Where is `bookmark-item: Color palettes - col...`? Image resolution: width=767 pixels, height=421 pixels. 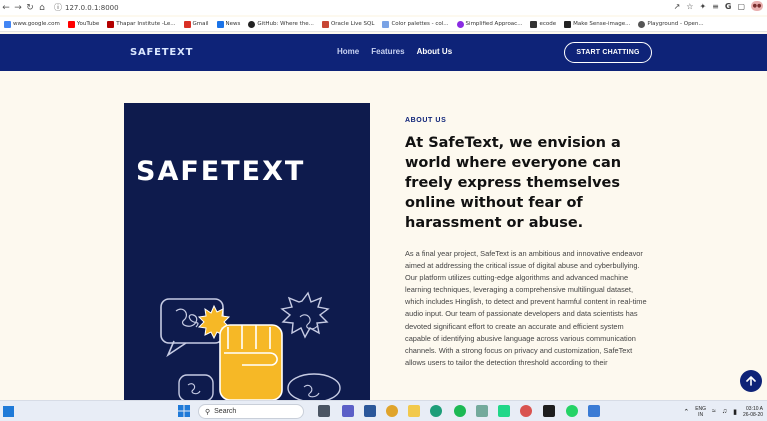 bookmark-item: Color palettes - col... is located at coordinates (415, 24).